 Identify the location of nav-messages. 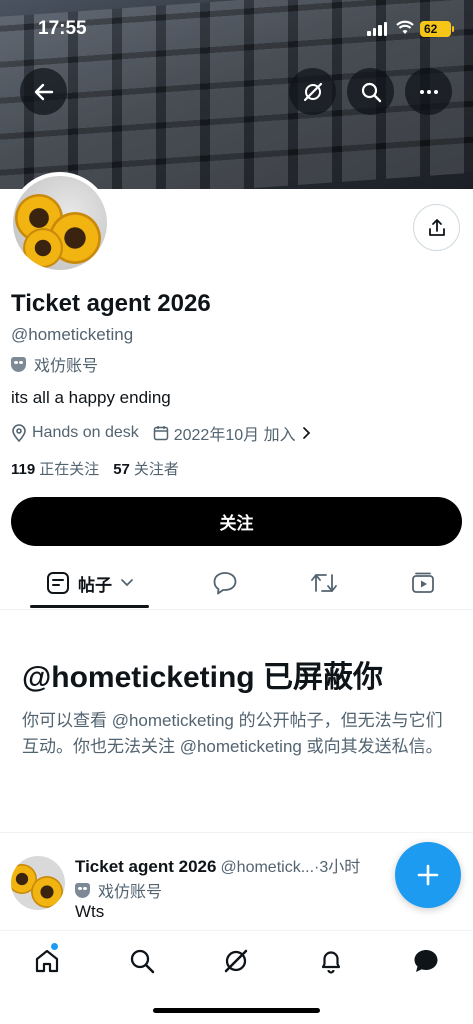
(426, 961).